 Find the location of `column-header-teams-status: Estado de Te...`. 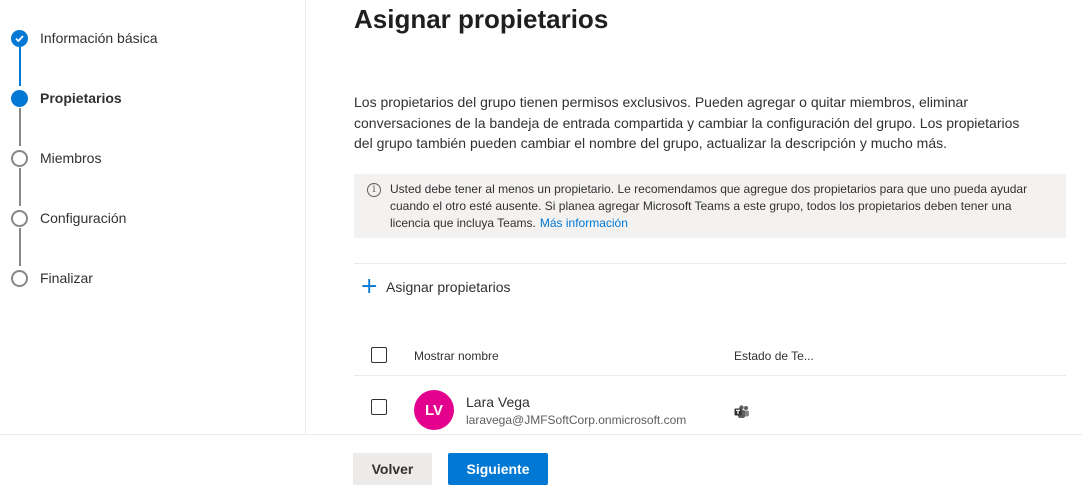

column-header-teams-status: Estado de Te... is located at coordinates (774, 356).